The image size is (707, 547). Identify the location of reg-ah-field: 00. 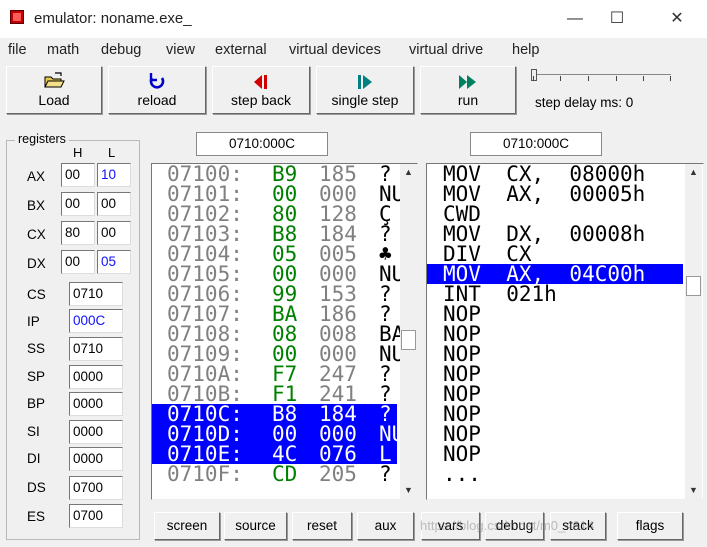
(78, 175).